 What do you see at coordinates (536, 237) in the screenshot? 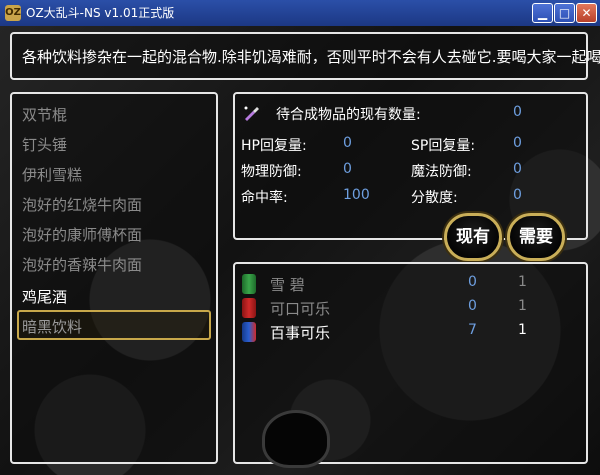
I see `need-button: 需要` at bounding box center [536, 237].